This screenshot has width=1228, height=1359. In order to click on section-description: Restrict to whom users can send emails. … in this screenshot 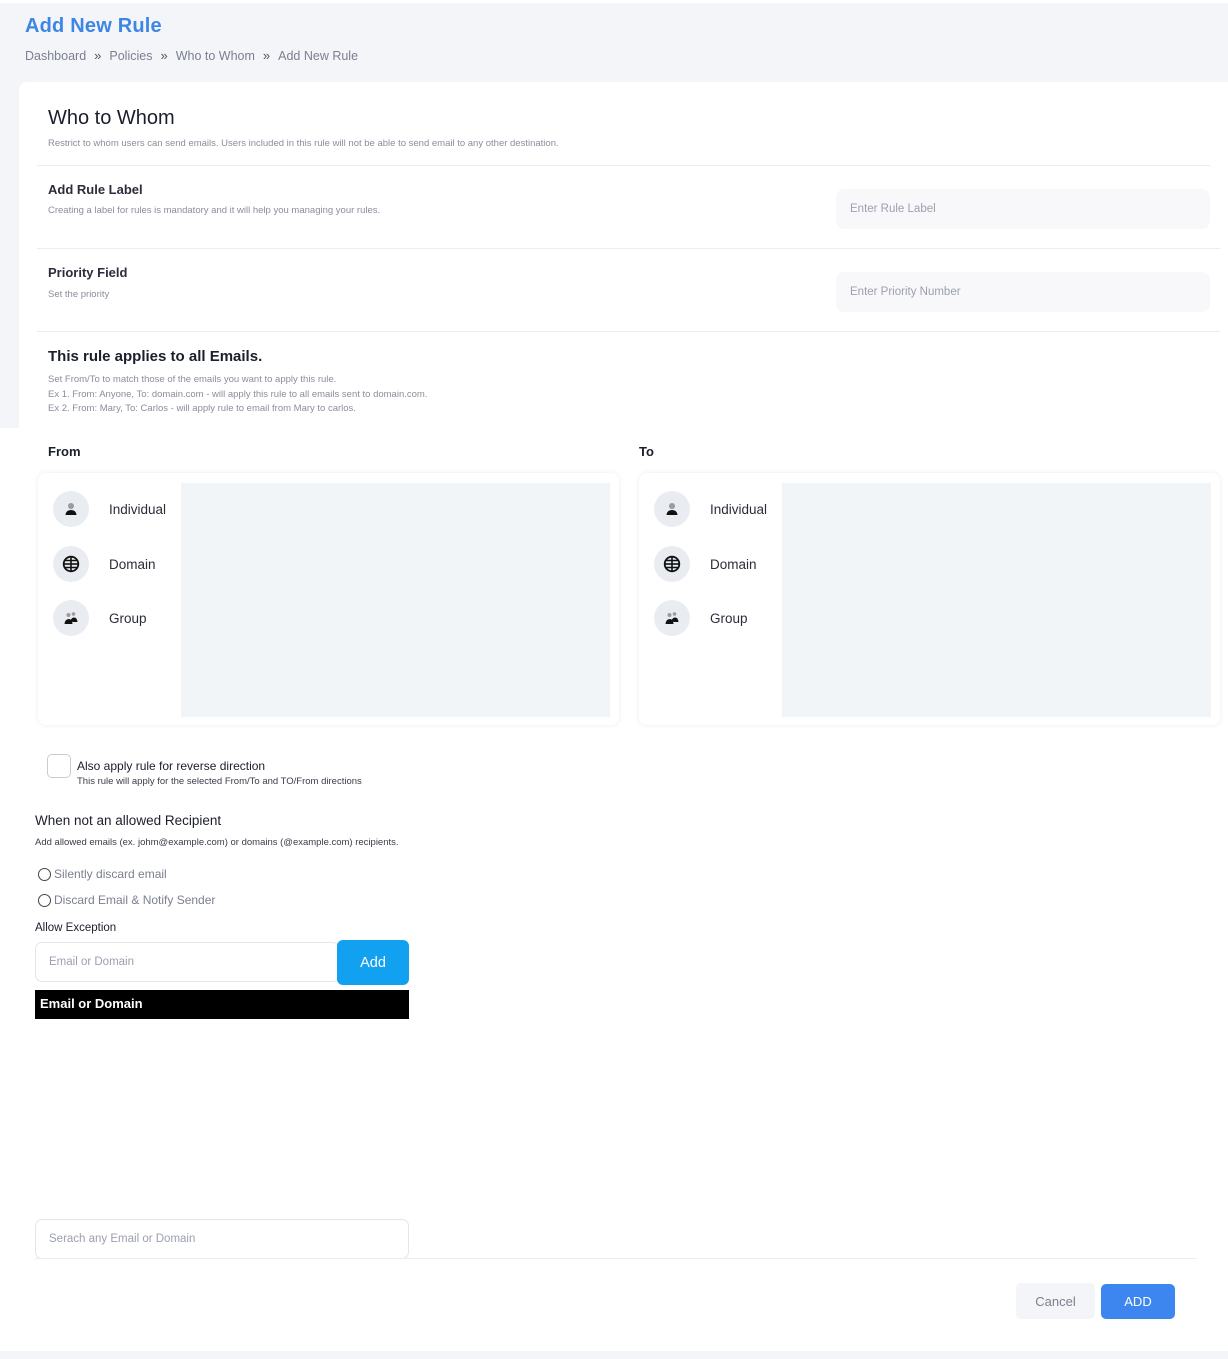, I will do `click(303, 143)`.